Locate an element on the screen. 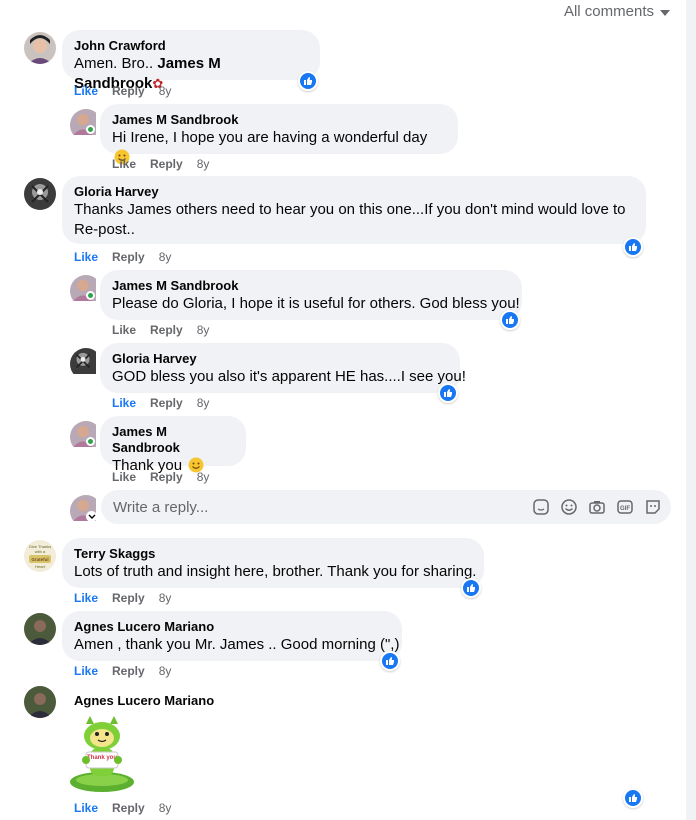 This screenshot has height=820, width=696. camera-icon is located at coordinates (597, 507).